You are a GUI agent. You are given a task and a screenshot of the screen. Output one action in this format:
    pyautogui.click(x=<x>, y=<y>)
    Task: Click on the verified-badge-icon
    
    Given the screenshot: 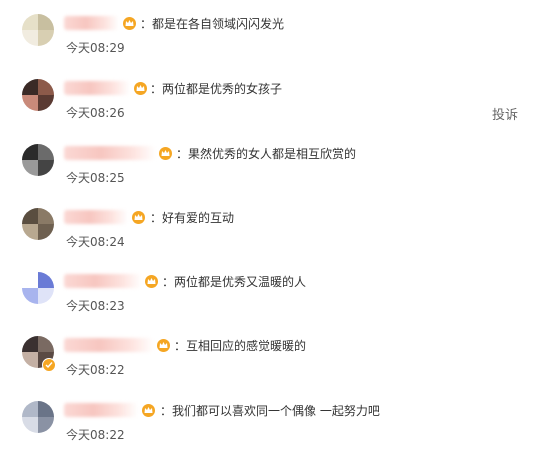 What is the action you would take?
    pyautogui.click(x=49, y=365)
    